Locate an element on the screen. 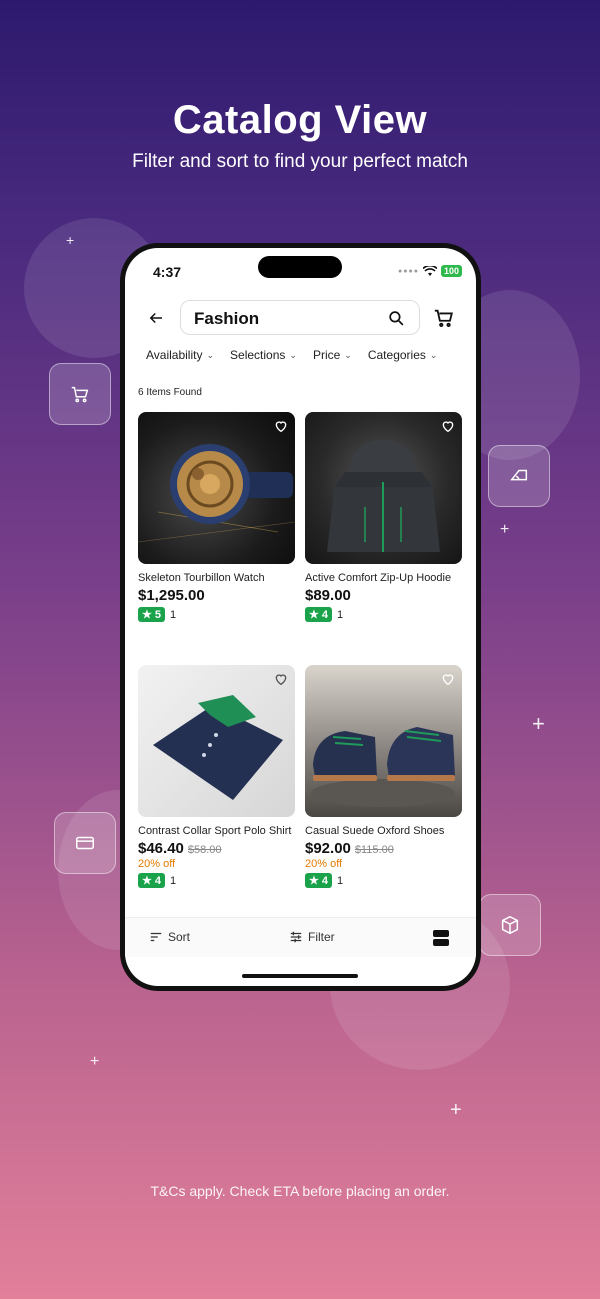  price-row: $92.00 $115.00 is located at coordinates (383, 848).